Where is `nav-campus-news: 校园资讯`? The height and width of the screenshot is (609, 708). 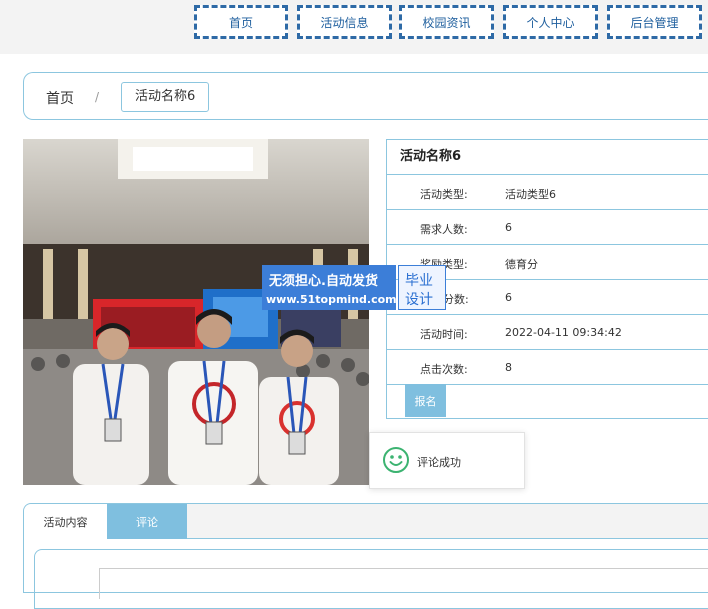
nav-campus-news: 校园资讯 is located at coordinates (446, 22).